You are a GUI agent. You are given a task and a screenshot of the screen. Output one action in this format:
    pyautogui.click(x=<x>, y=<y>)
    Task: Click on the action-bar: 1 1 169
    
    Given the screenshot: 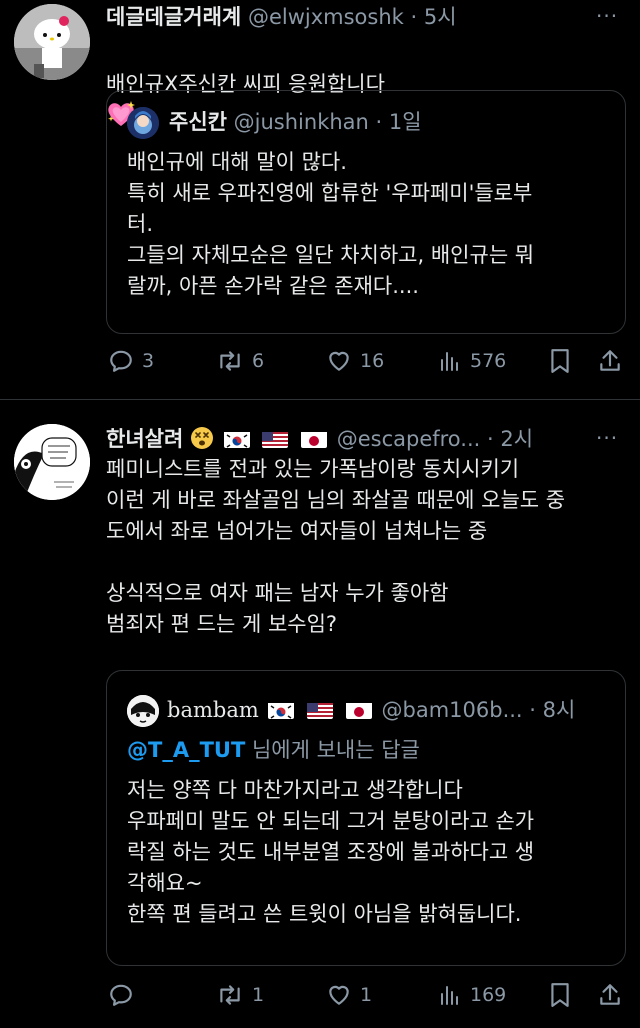 What is the action you would take?
    pyautogui.click(x=320, y=996)
    